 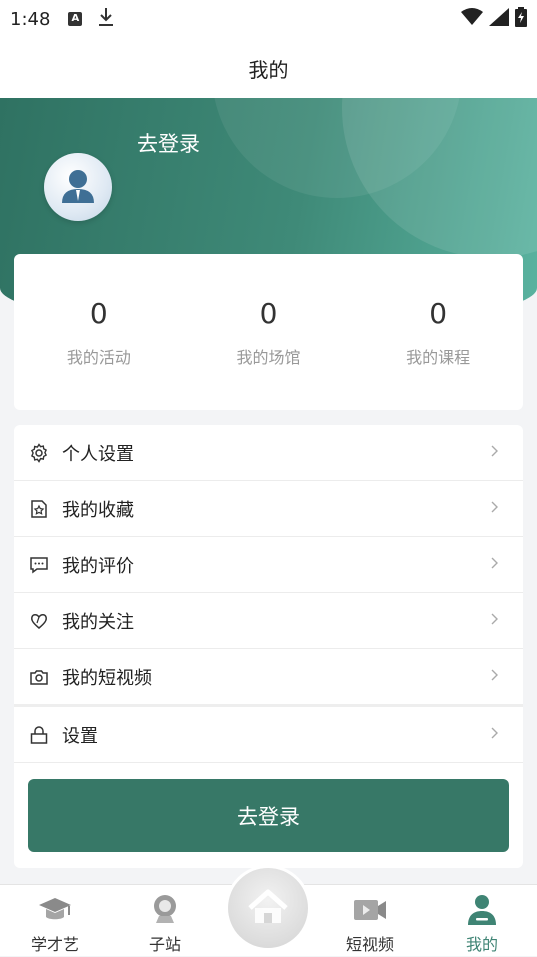 I want to click on stat-activities: 0 我的活动, so click(x=99, y=332).